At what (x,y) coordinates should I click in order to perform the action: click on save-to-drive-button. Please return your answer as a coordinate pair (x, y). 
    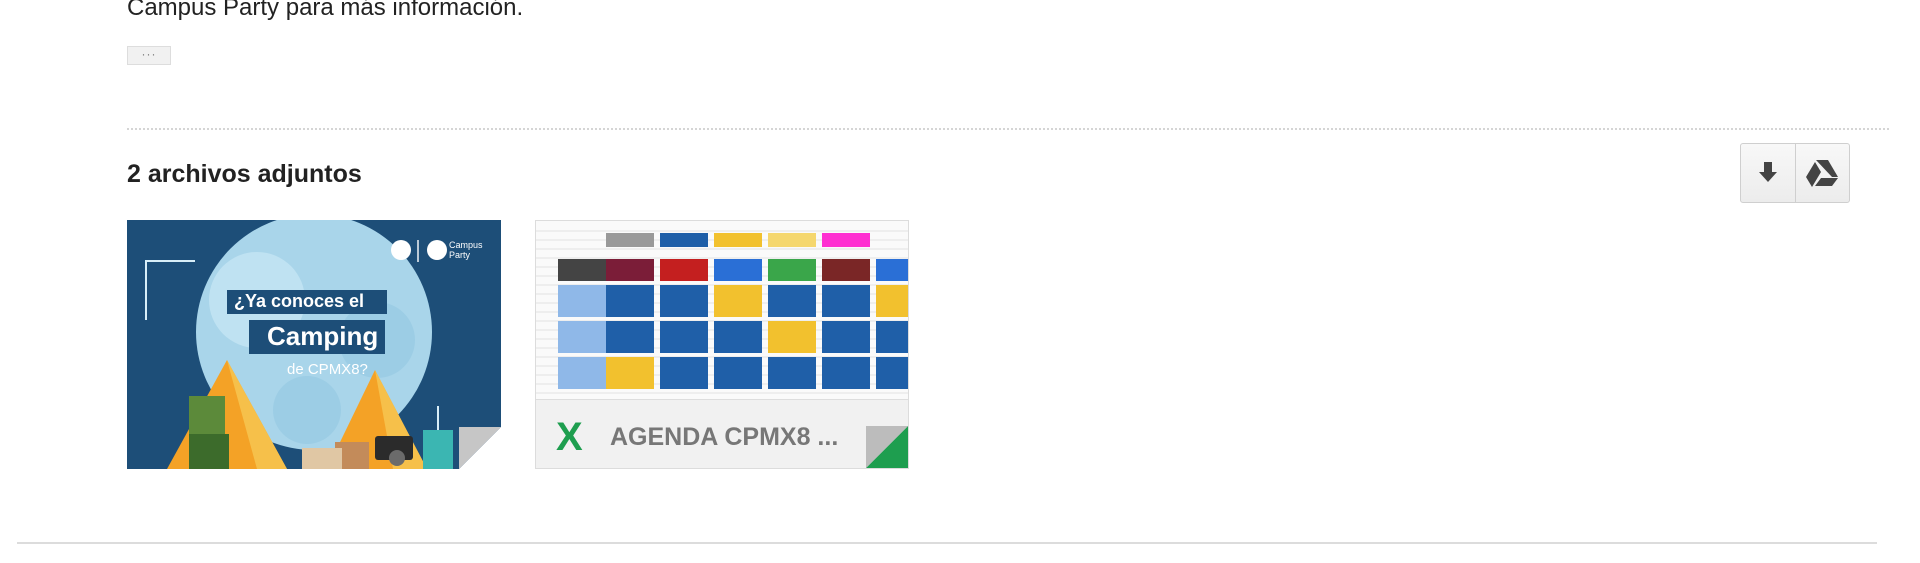
    Looking at the image, I should click on (1822, 173).